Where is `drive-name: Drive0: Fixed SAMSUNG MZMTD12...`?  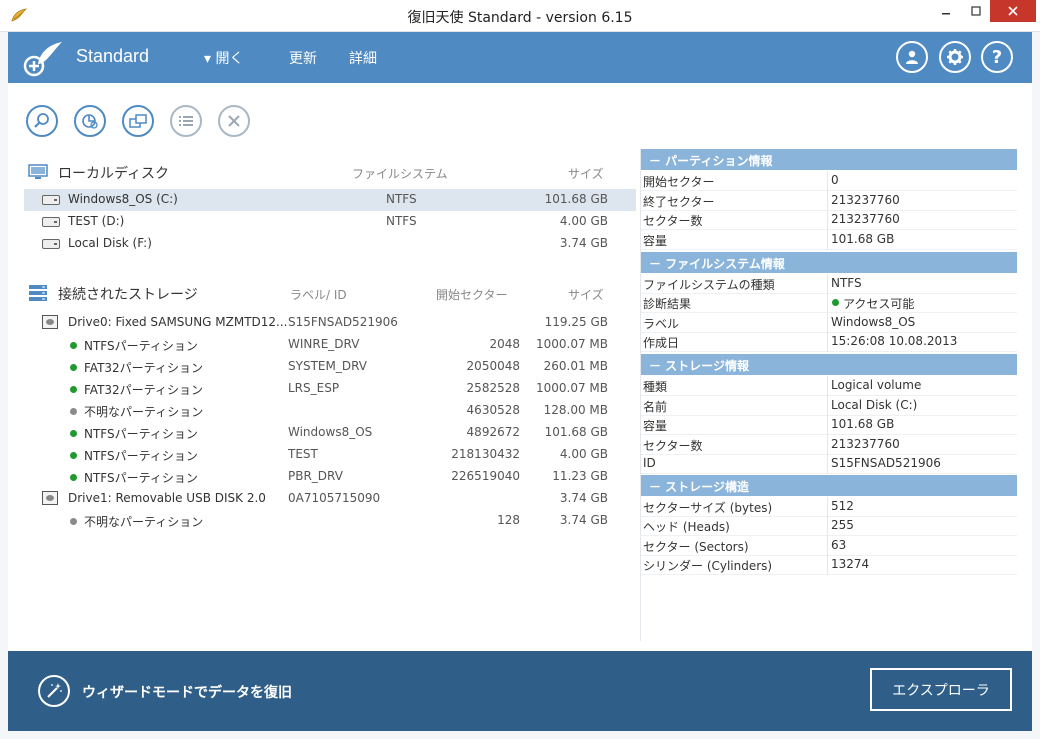 drive-name: Drive0: Fixed SAMSUNG MZMTD12... is located at coordinates (178, 322).